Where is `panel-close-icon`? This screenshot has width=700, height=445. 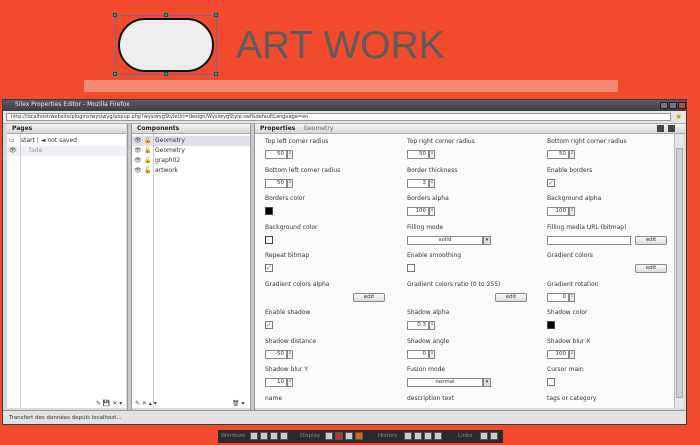
panel-close-icon is located at coordinates (671, 128).